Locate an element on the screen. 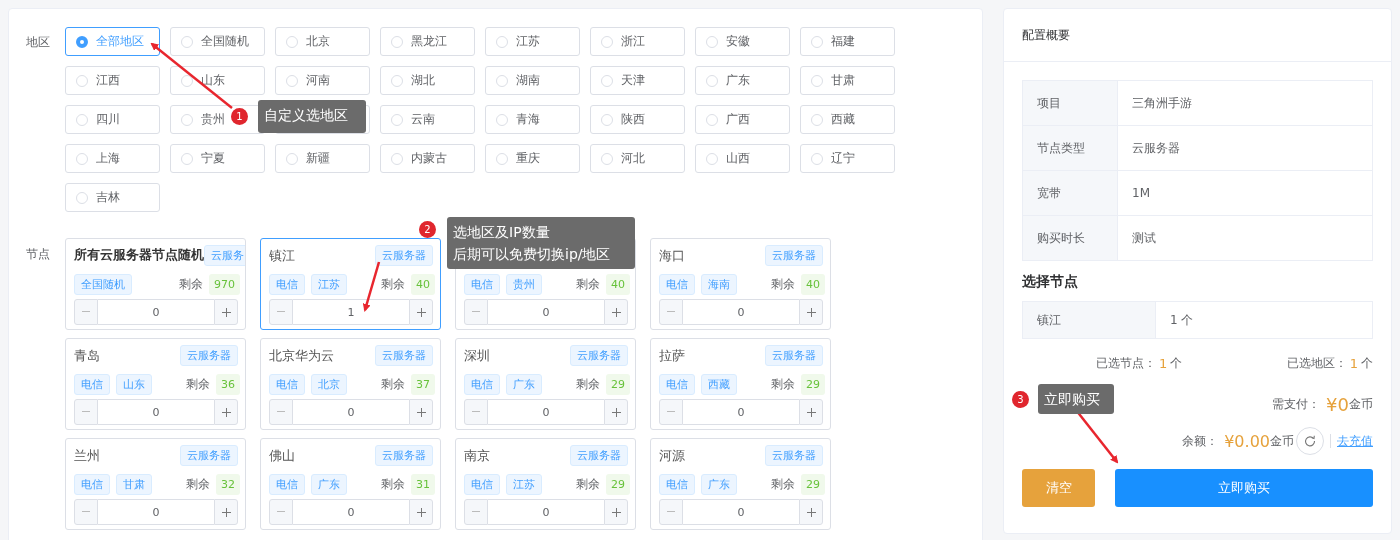  quantity-input: 1 is located at coordinates (351, 312).